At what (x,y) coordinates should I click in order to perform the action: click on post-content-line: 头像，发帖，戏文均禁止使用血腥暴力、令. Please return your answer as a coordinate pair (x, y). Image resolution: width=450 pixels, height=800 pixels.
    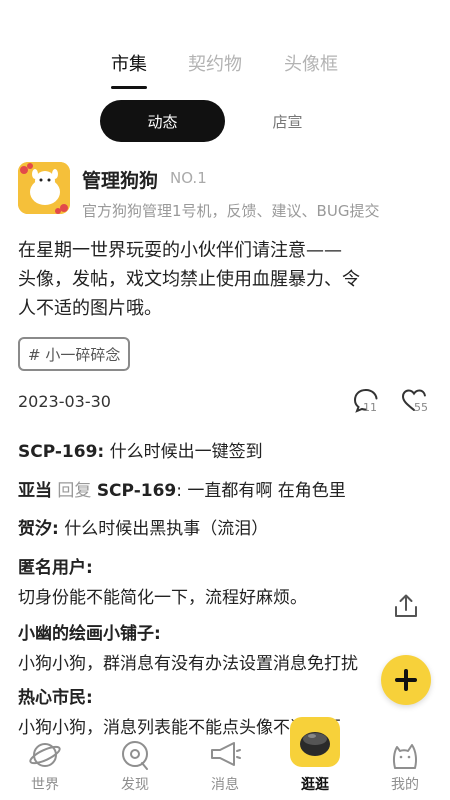
    Looking at the image, I should click on (189, 279).